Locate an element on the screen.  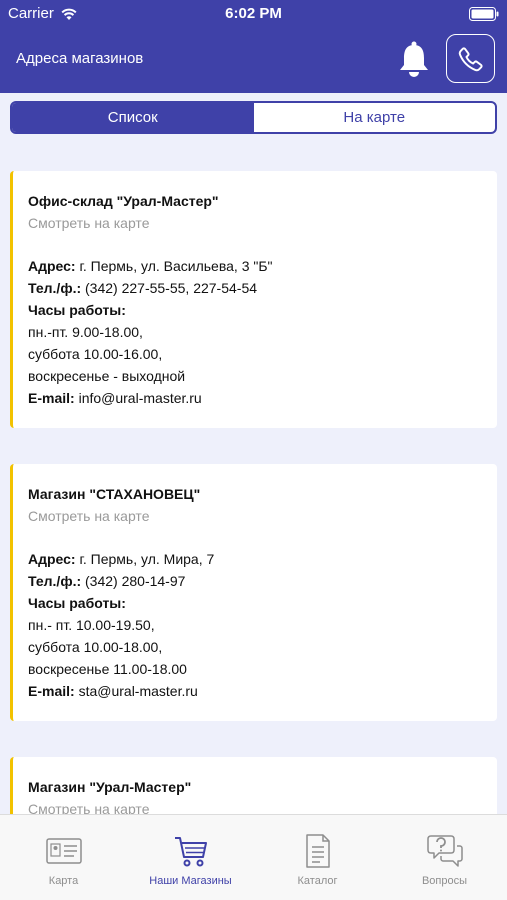
document-list-icon is located at coordinates (318, 851).